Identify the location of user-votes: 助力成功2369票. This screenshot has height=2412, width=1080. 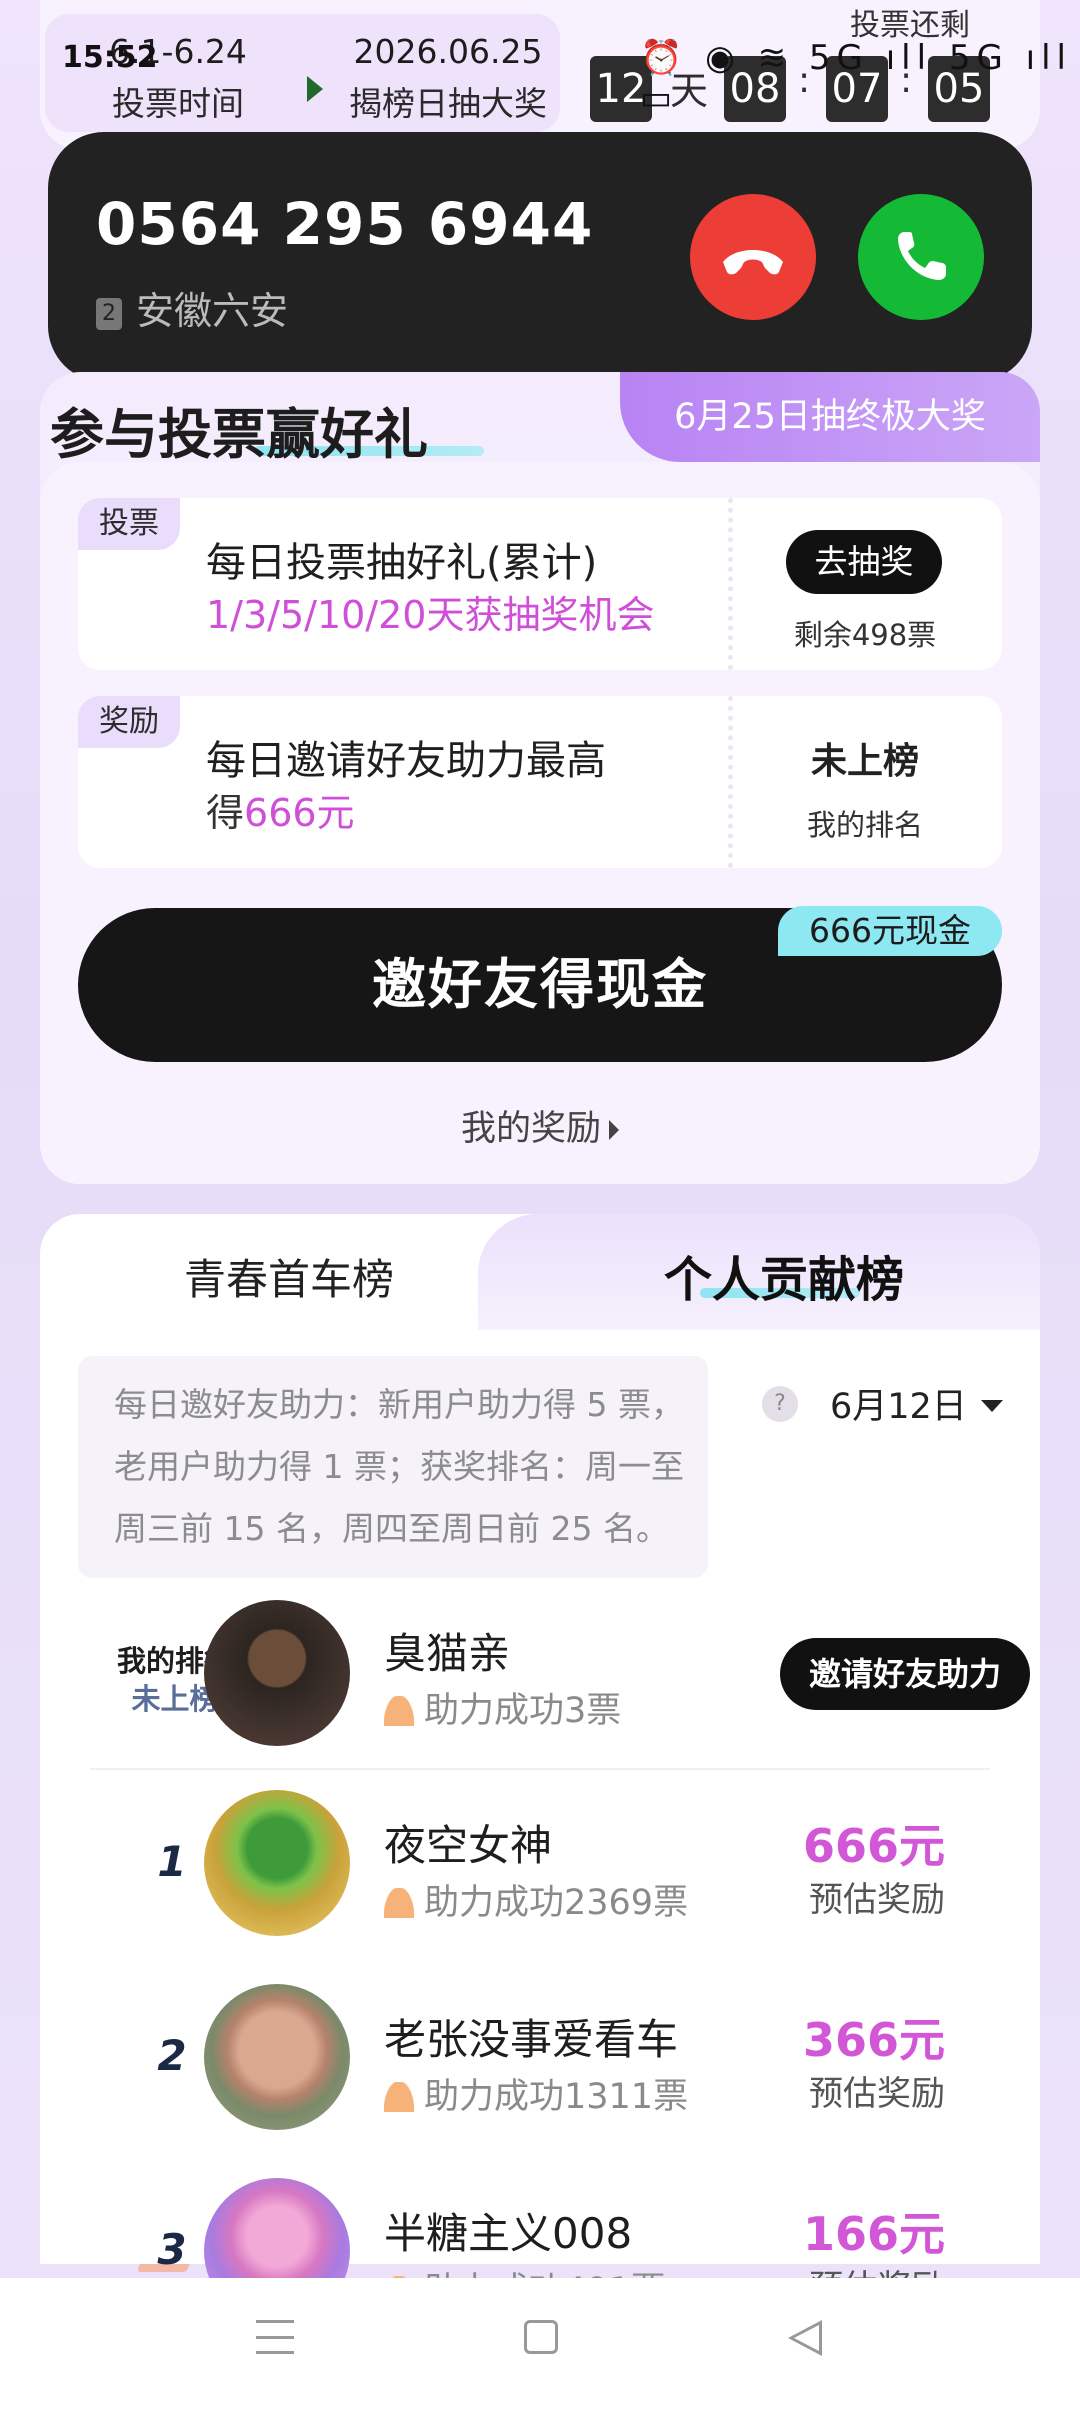
(536, 1899).